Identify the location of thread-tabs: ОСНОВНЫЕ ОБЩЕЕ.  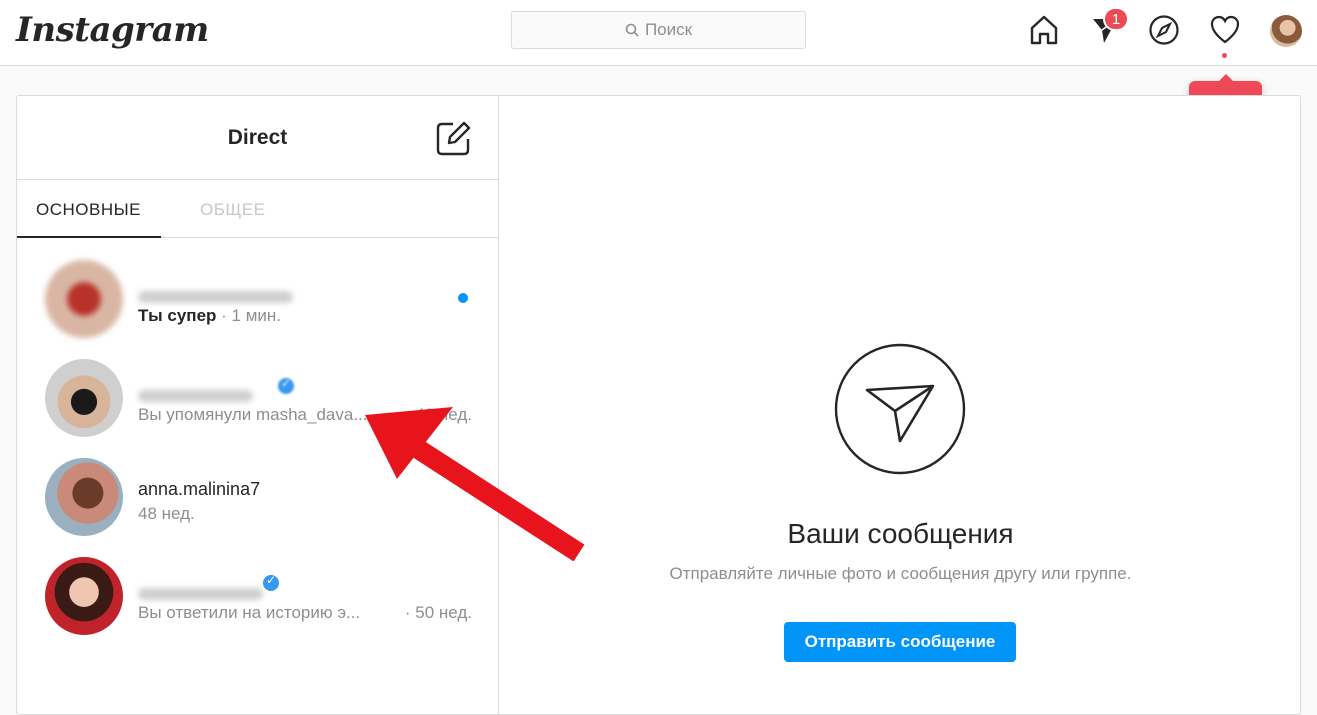
(257, 209).